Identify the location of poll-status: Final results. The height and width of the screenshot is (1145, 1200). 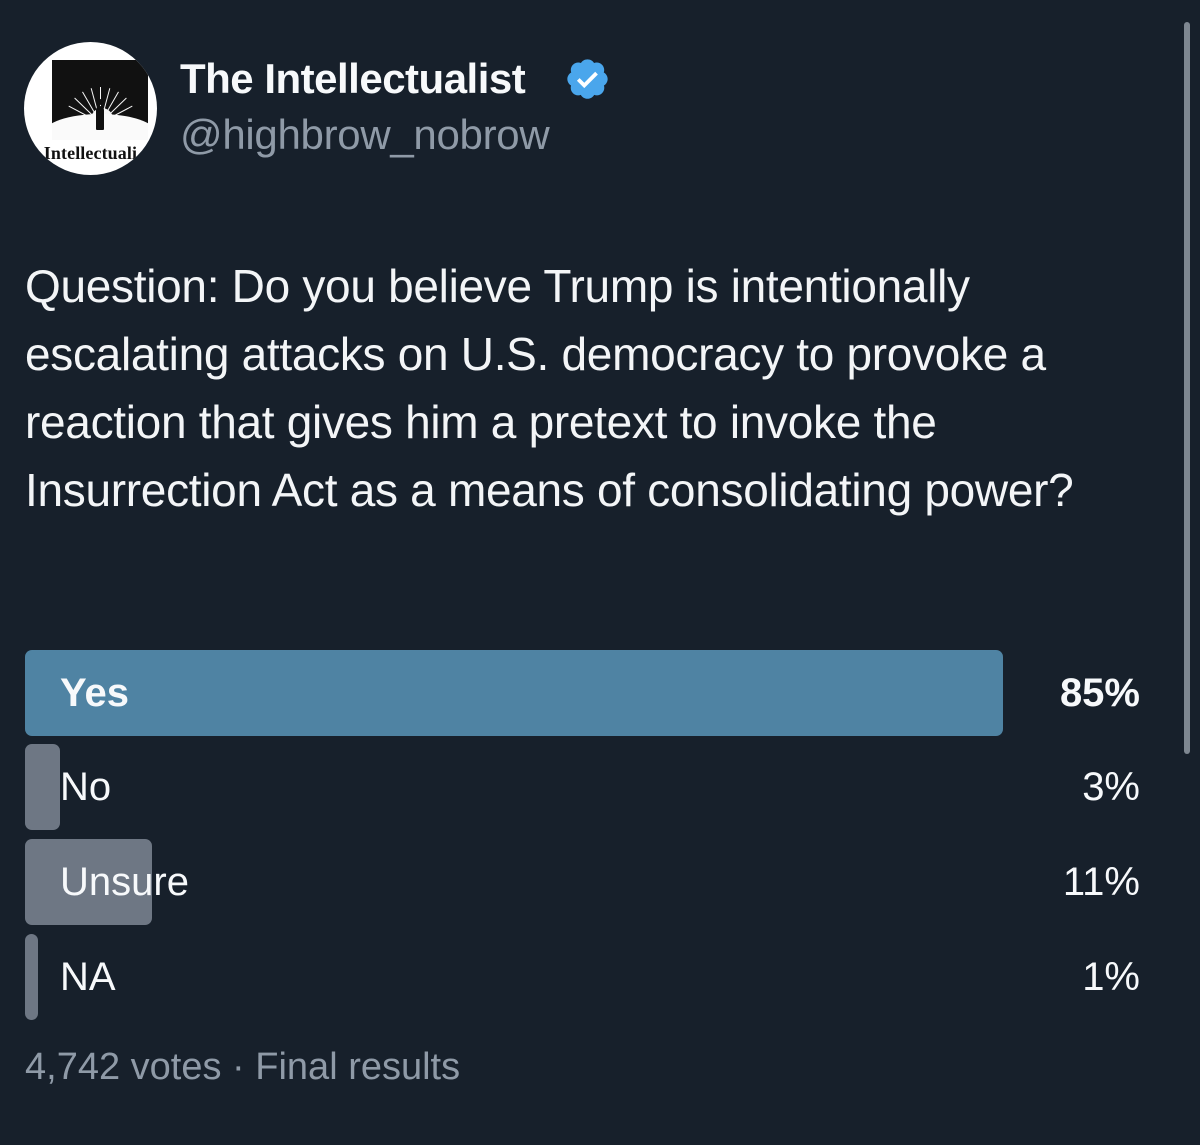
(358, 1067).